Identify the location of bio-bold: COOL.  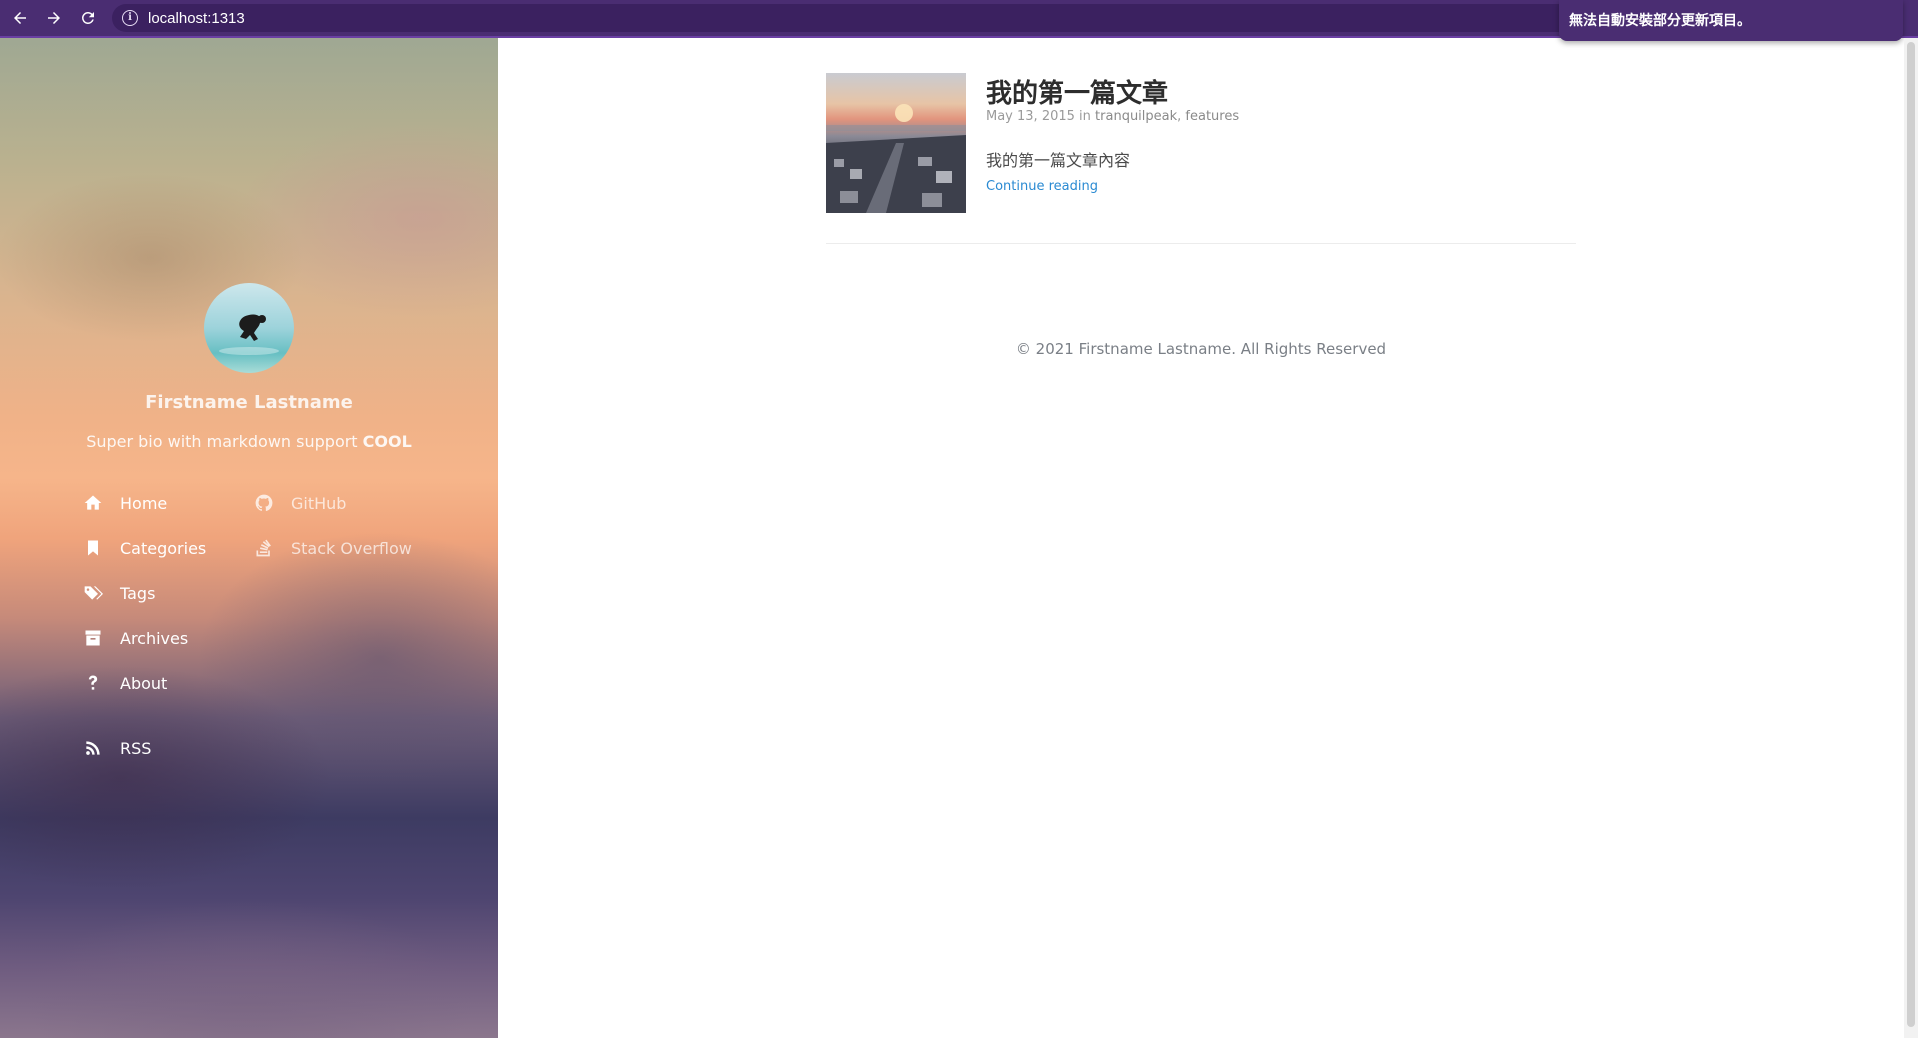
(387, 441).